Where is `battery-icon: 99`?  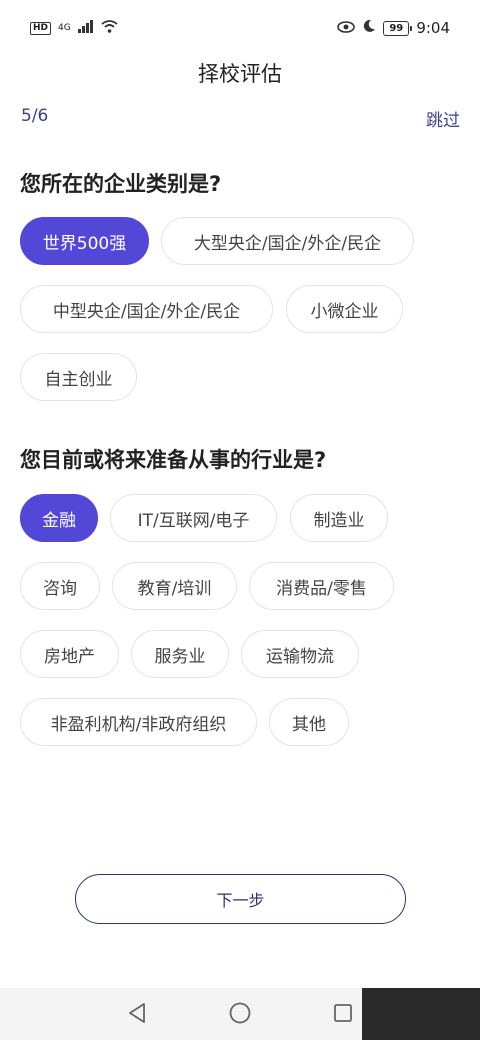
battery-icon: 99 is located at coordinates (398, 28).